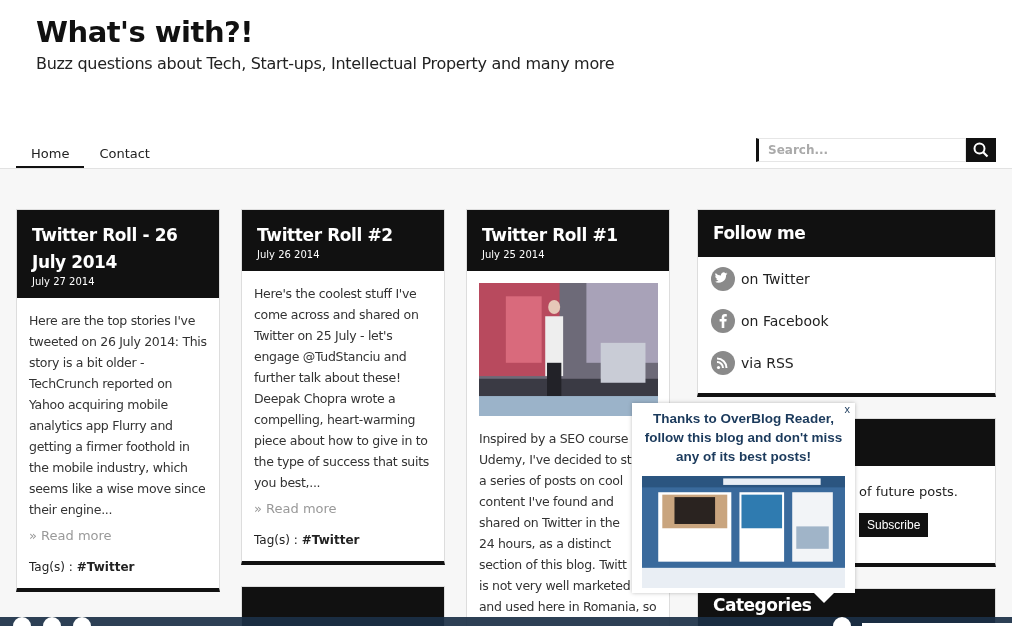  What do you see at coordinates (555, 586) in the screenshot?
I see `excerpt-line: is not very well marketed` at bounding box center [555, 586].